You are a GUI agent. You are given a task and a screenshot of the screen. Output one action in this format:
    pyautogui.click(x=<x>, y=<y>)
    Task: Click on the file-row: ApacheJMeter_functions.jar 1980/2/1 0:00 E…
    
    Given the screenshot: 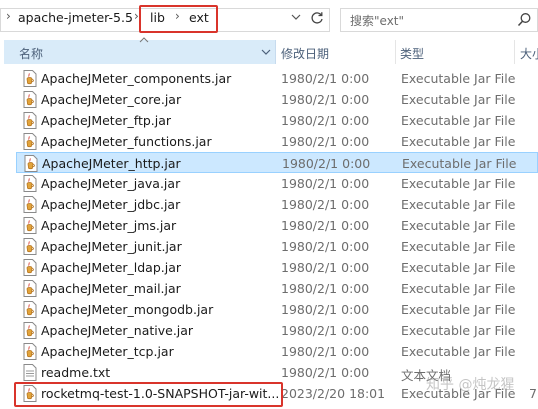 What is the action you would take?
    pyautogui.click(x=277, y=141)
    